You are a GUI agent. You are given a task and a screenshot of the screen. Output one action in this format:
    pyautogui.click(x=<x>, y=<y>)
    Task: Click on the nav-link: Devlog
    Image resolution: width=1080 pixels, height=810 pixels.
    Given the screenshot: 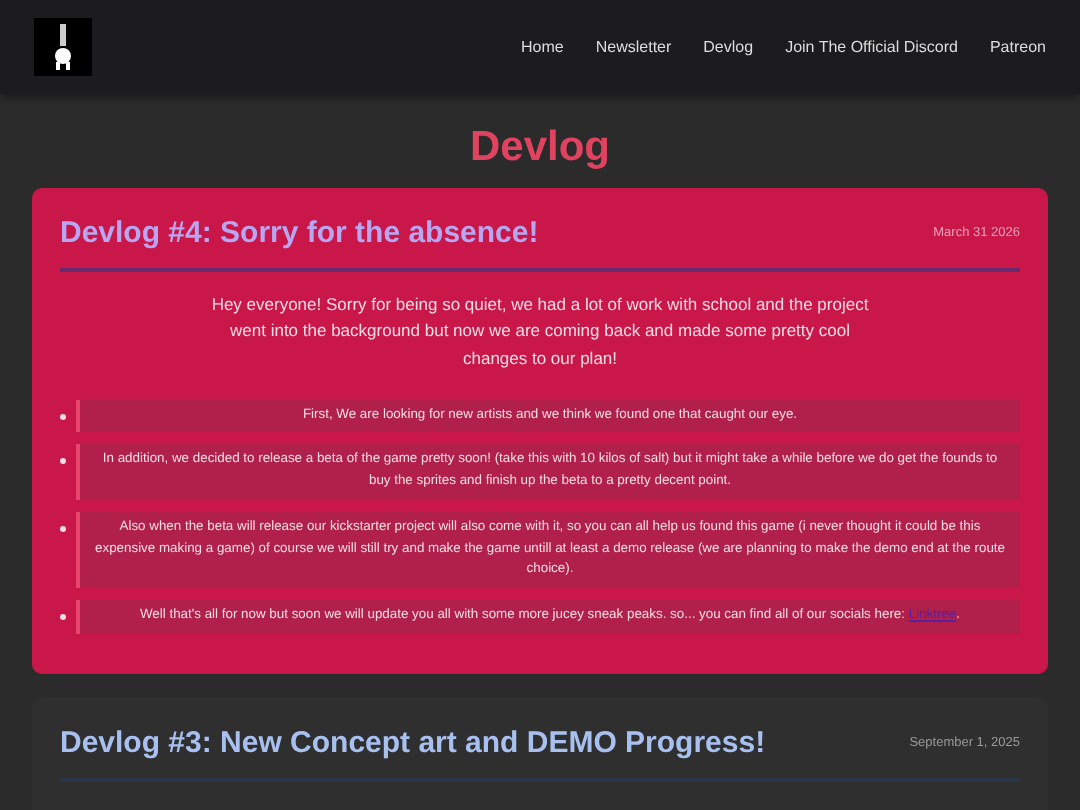 What is the action you would take?
    pyautogui.click(x=728, y=47)
    